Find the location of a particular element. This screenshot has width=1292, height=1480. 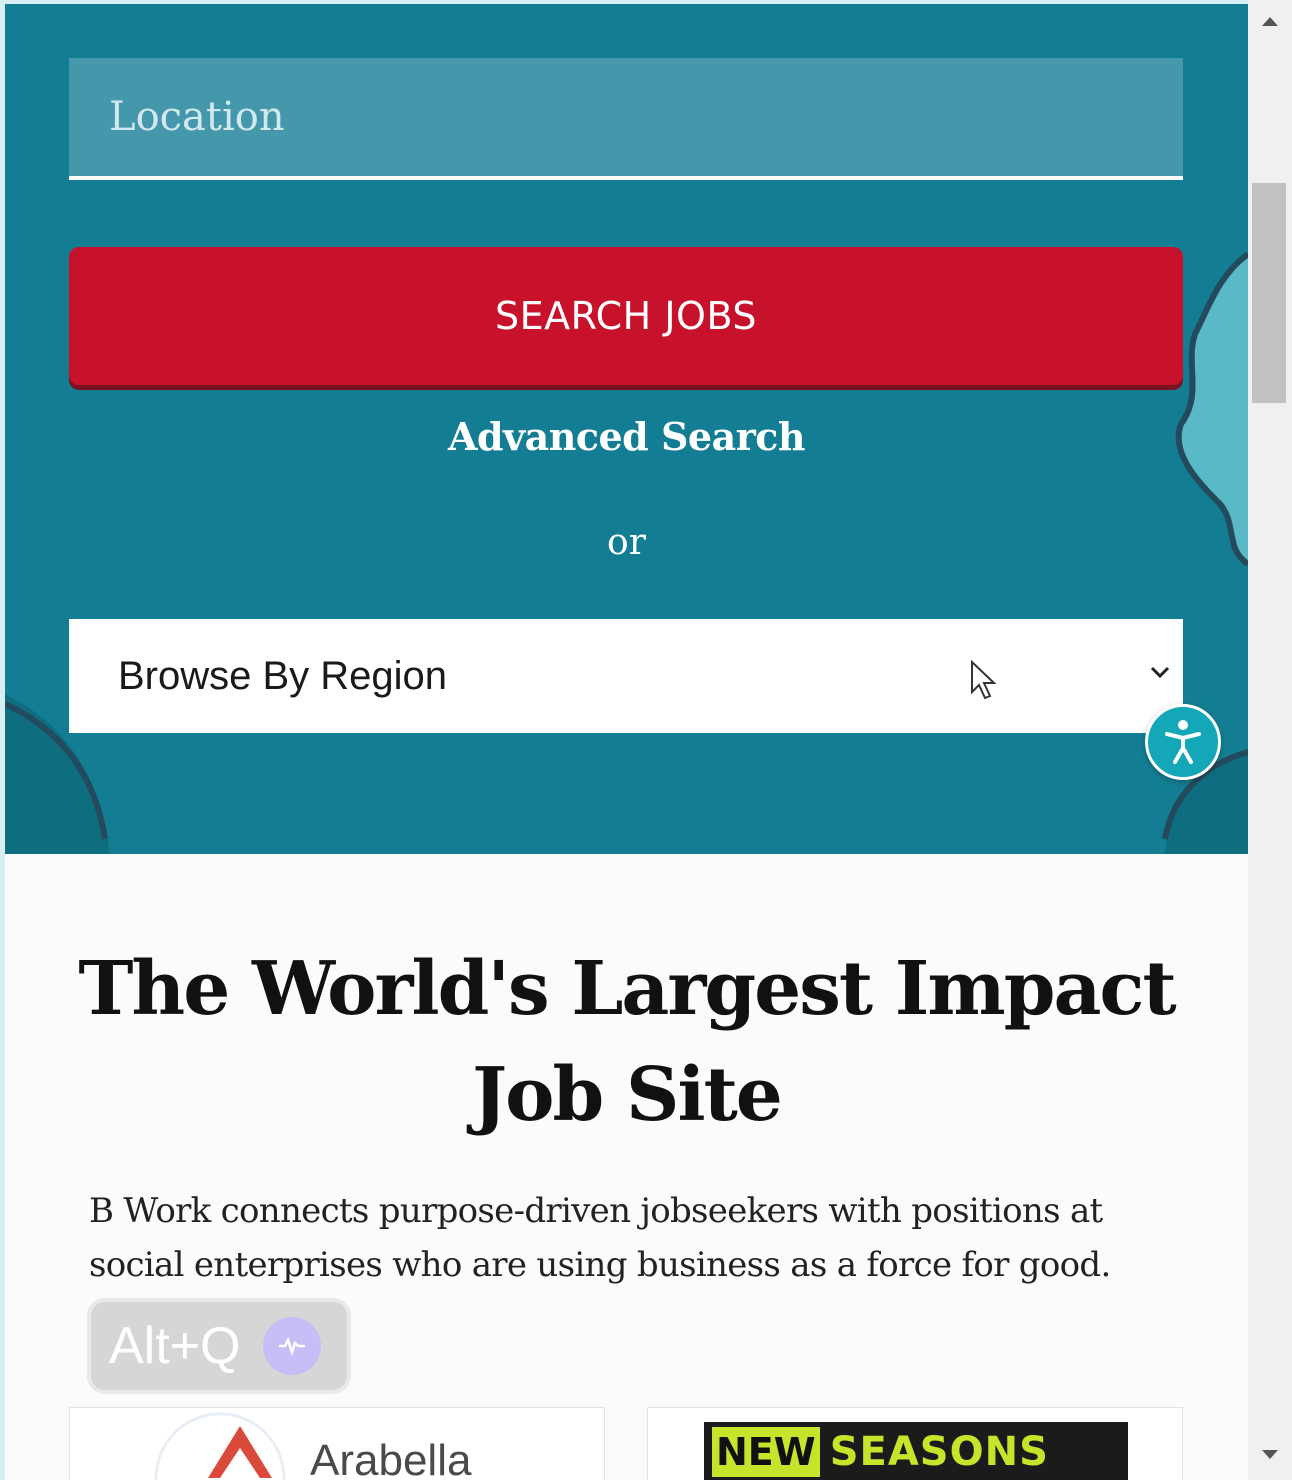

chevron-down-icon is located at coordinates (1160, 672).